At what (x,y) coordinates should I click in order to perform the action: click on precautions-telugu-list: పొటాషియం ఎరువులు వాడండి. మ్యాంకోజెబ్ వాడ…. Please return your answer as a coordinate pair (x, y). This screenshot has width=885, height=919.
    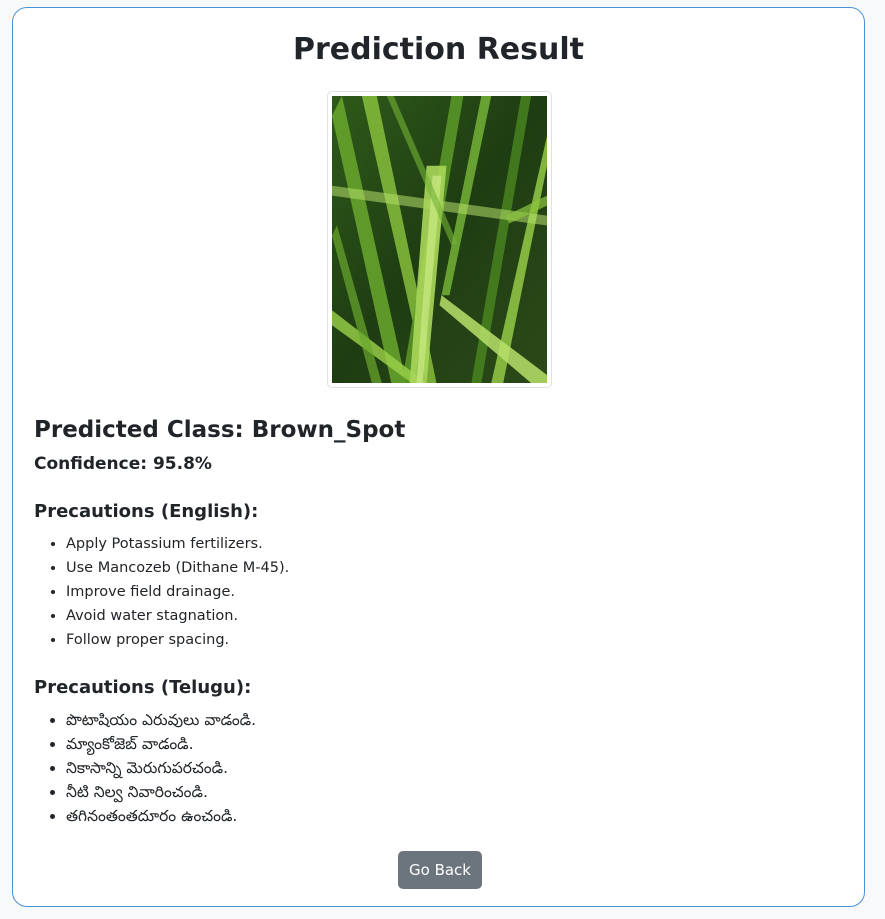
    Looking at the image, I should click on (145, 768).